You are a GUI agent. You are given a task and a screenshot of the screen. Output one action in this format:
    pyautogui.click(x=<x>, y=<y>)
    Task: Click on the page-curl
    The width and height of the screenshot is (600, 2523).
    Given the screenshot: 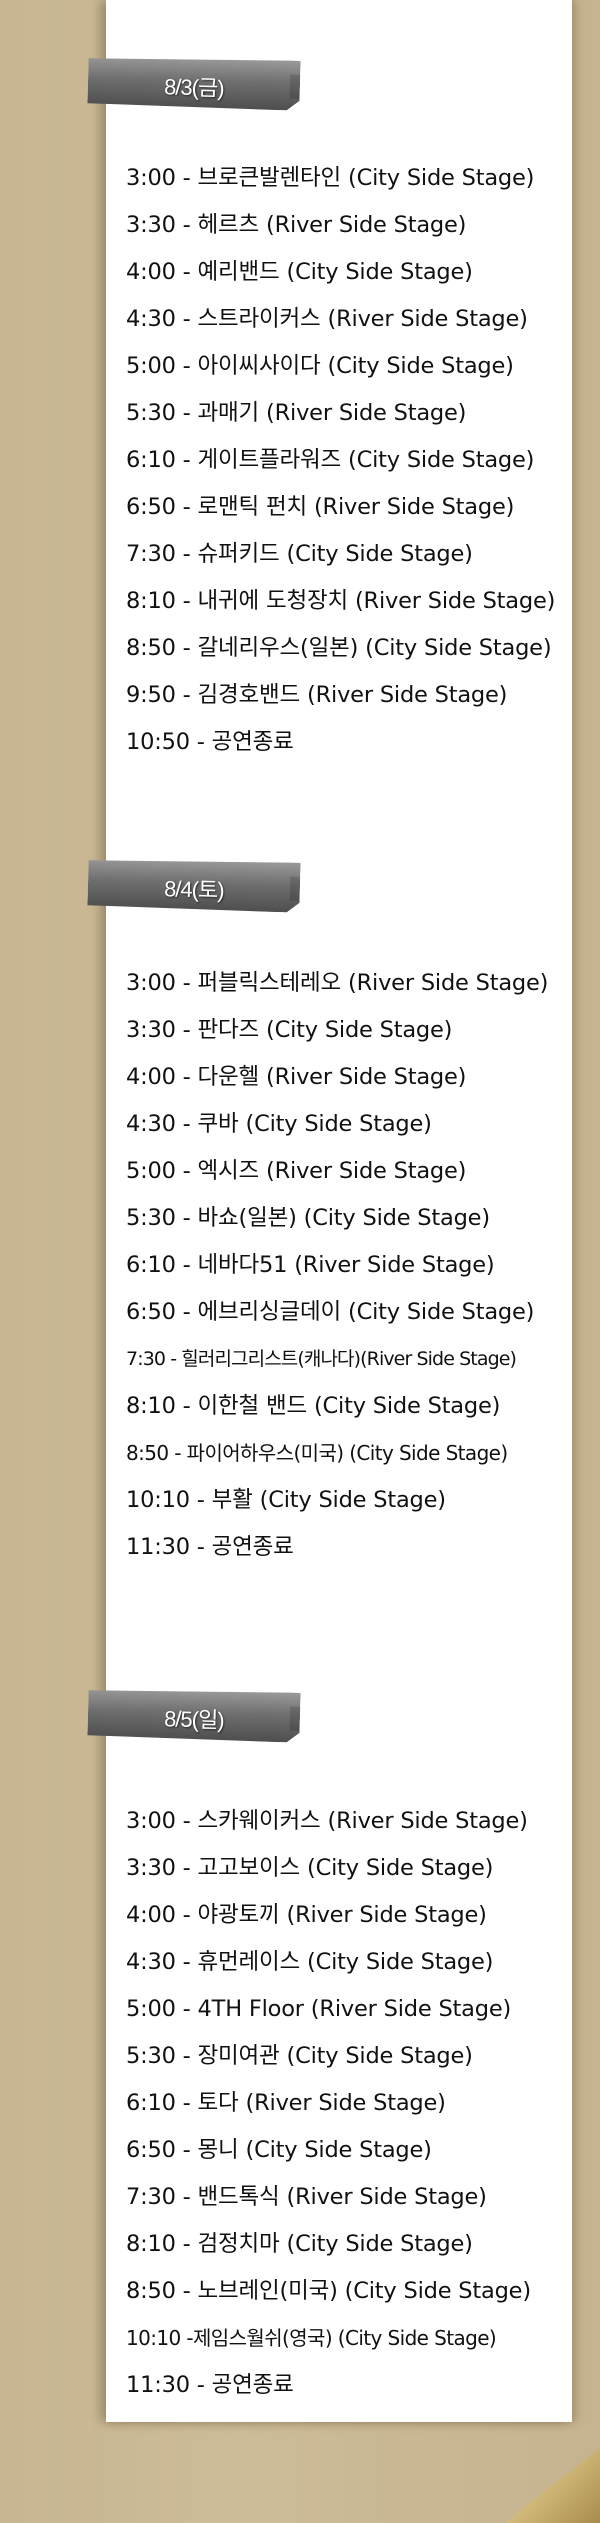 What is the action you would take?
    pyautogui.click(x=553, y=2485)
    